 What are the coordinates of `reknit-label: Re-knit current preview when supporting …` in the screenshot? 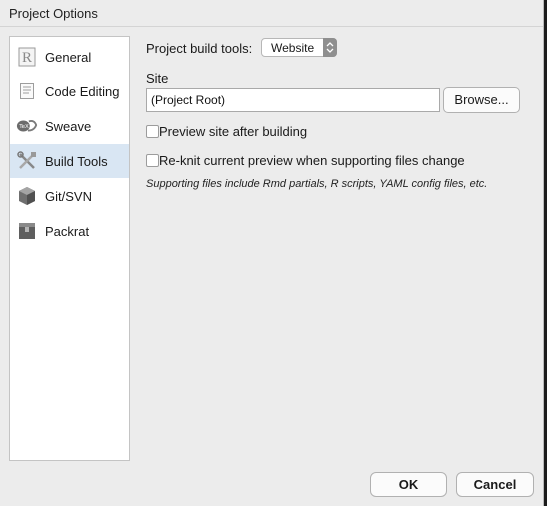 It's located at (312, 160).